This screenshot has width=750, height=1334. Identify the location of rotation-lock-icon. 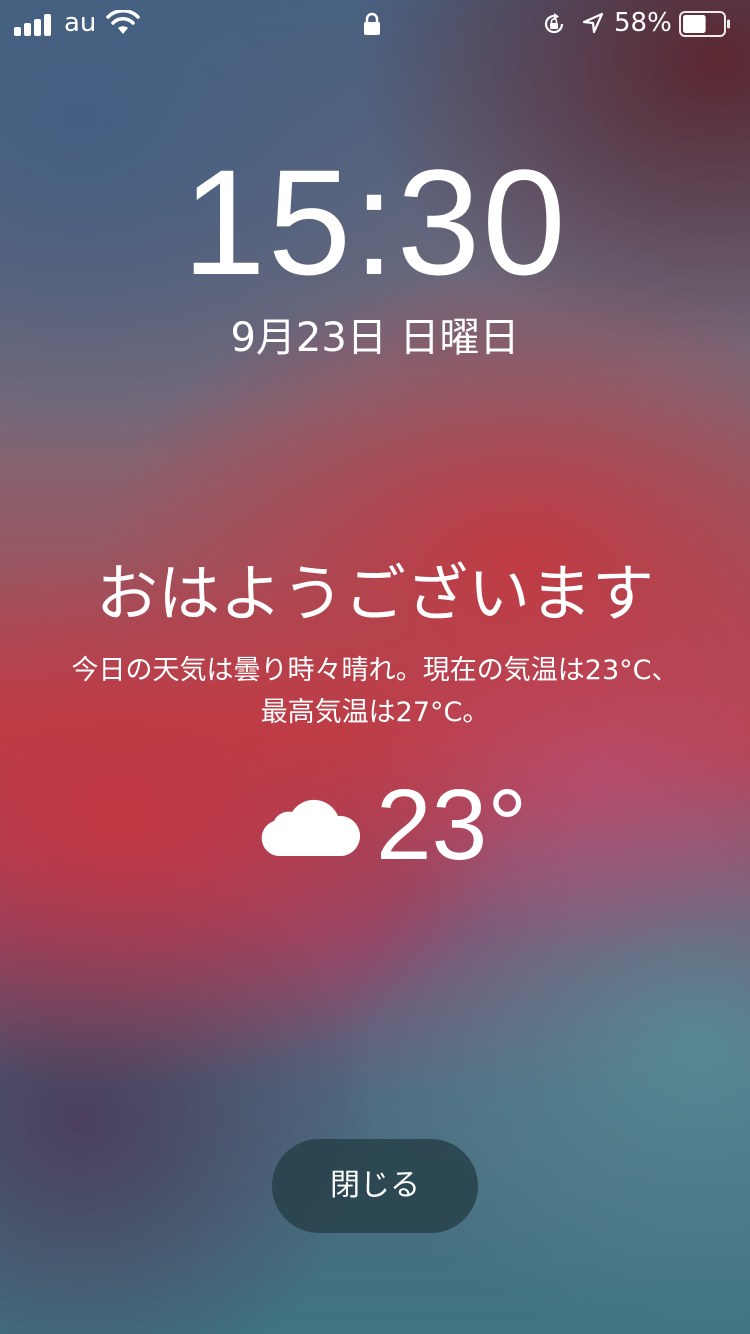
(554, 23).